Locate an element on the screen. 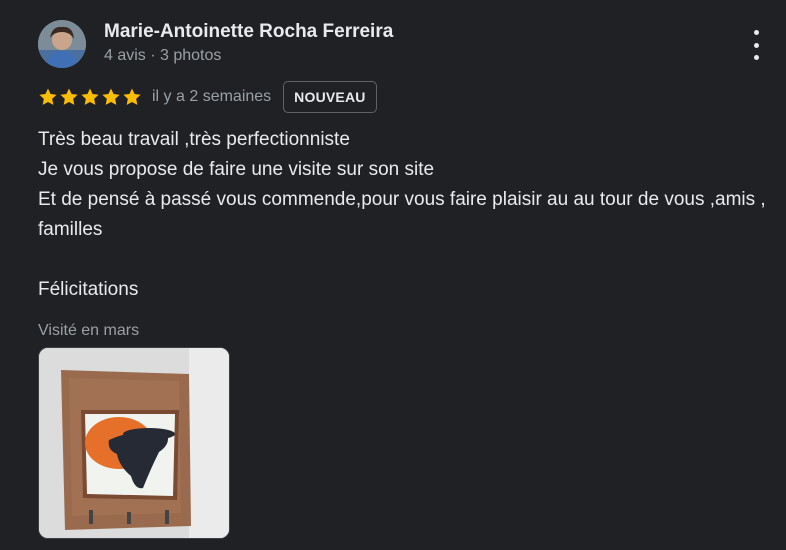  review-line-spacer is located at coordinates (408, 260).